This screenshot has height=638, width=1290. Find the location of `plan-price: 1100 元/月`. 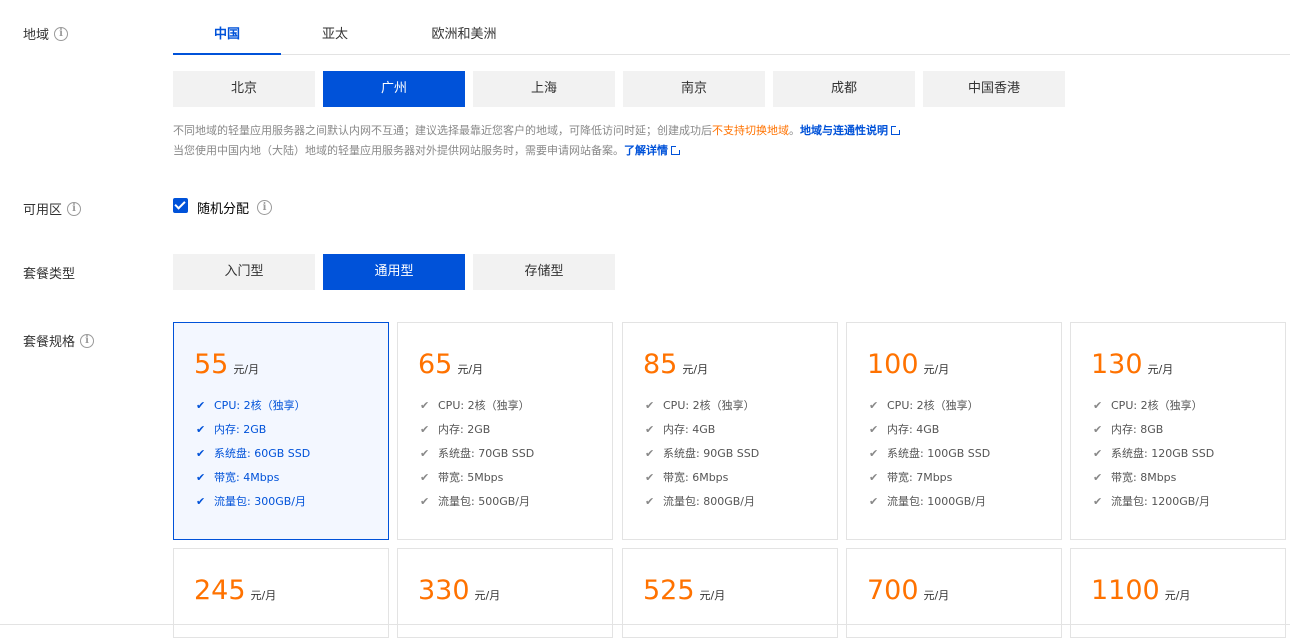

plan-price: 1100 元/月 is located at coordinates (1140, 590).